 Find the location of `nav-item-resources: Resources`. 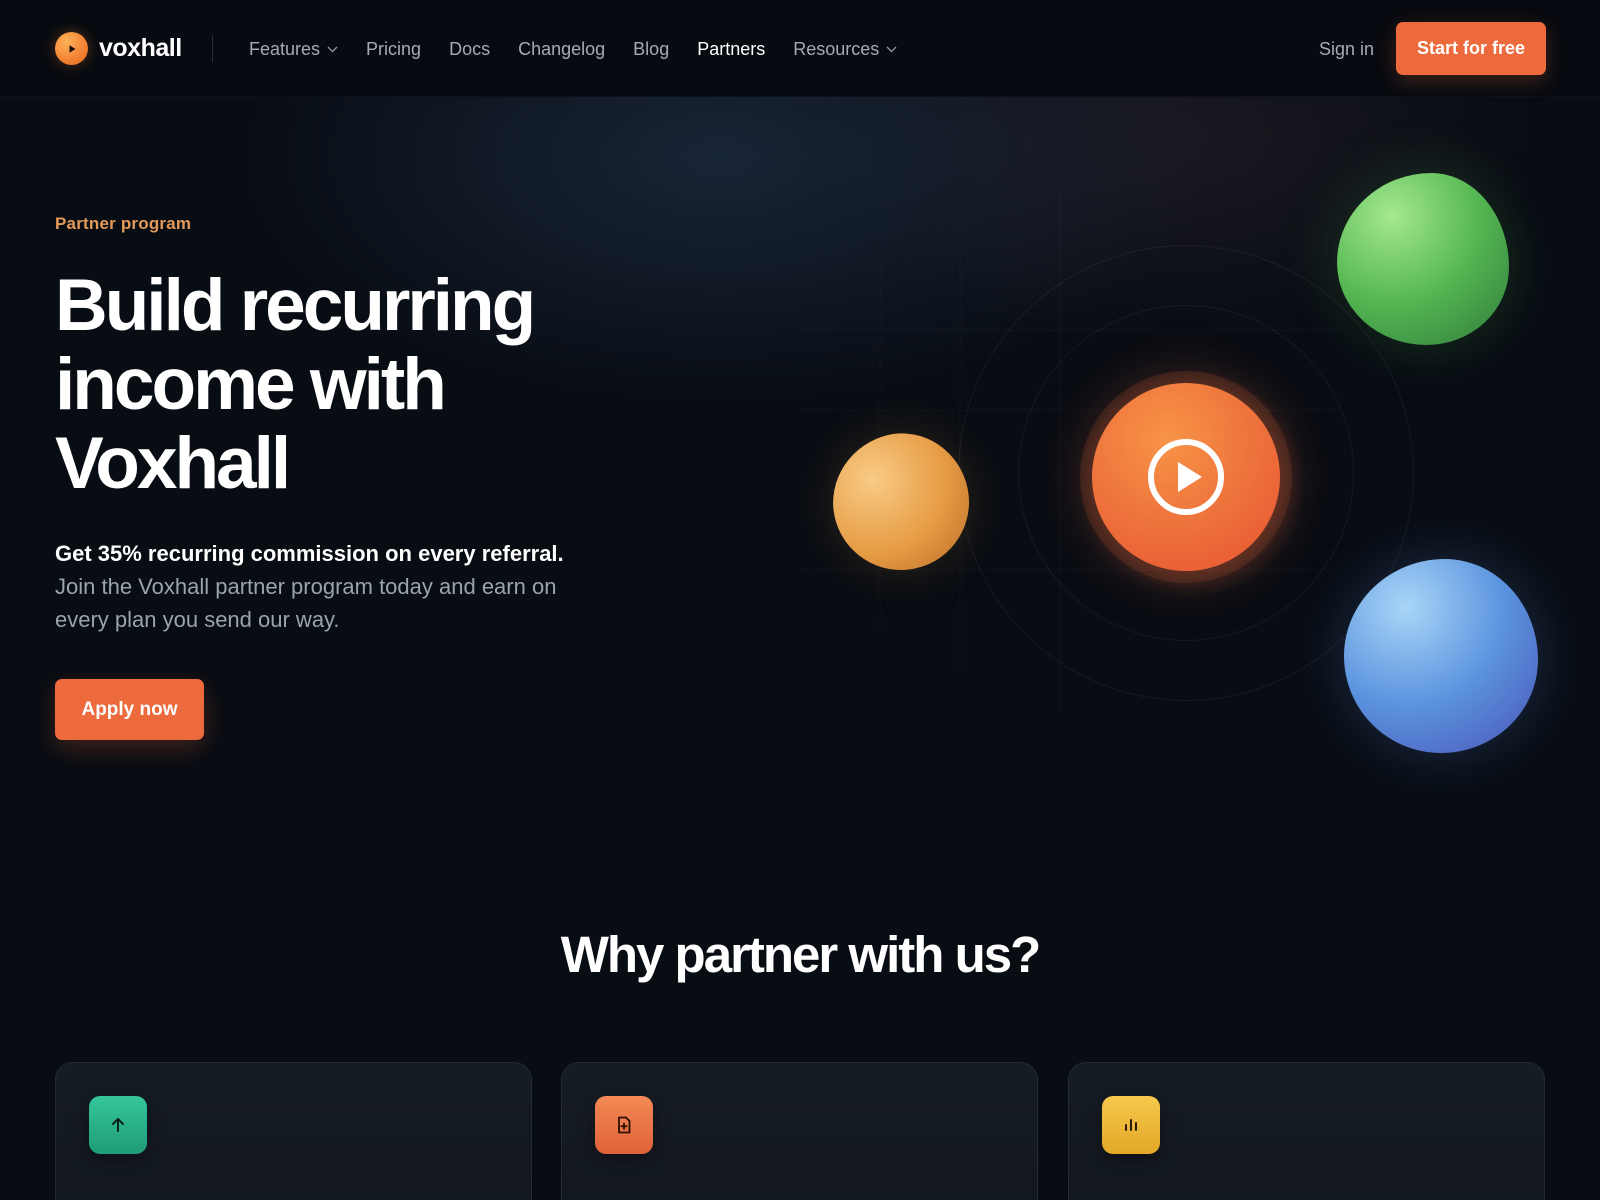

nav-item-resources: Resources is located at coordinates (845, 49).